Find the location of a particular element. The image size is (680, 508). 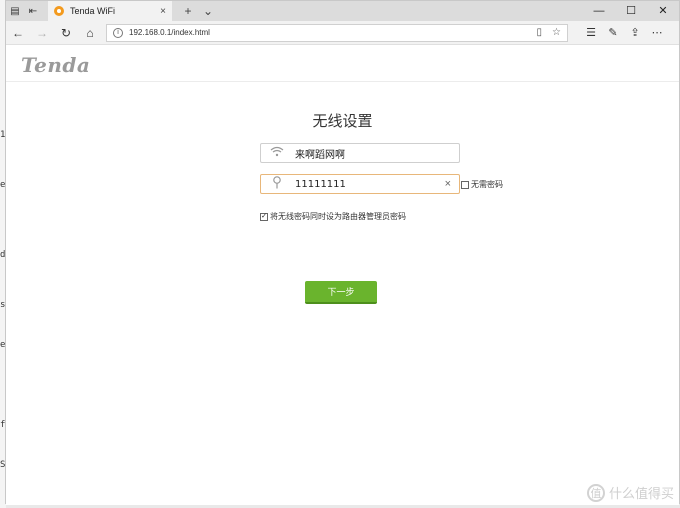

admin-password-checkbox: ✓ 将无线密码同时设为路由器管理员密码 is located at coordinates (333, 216).